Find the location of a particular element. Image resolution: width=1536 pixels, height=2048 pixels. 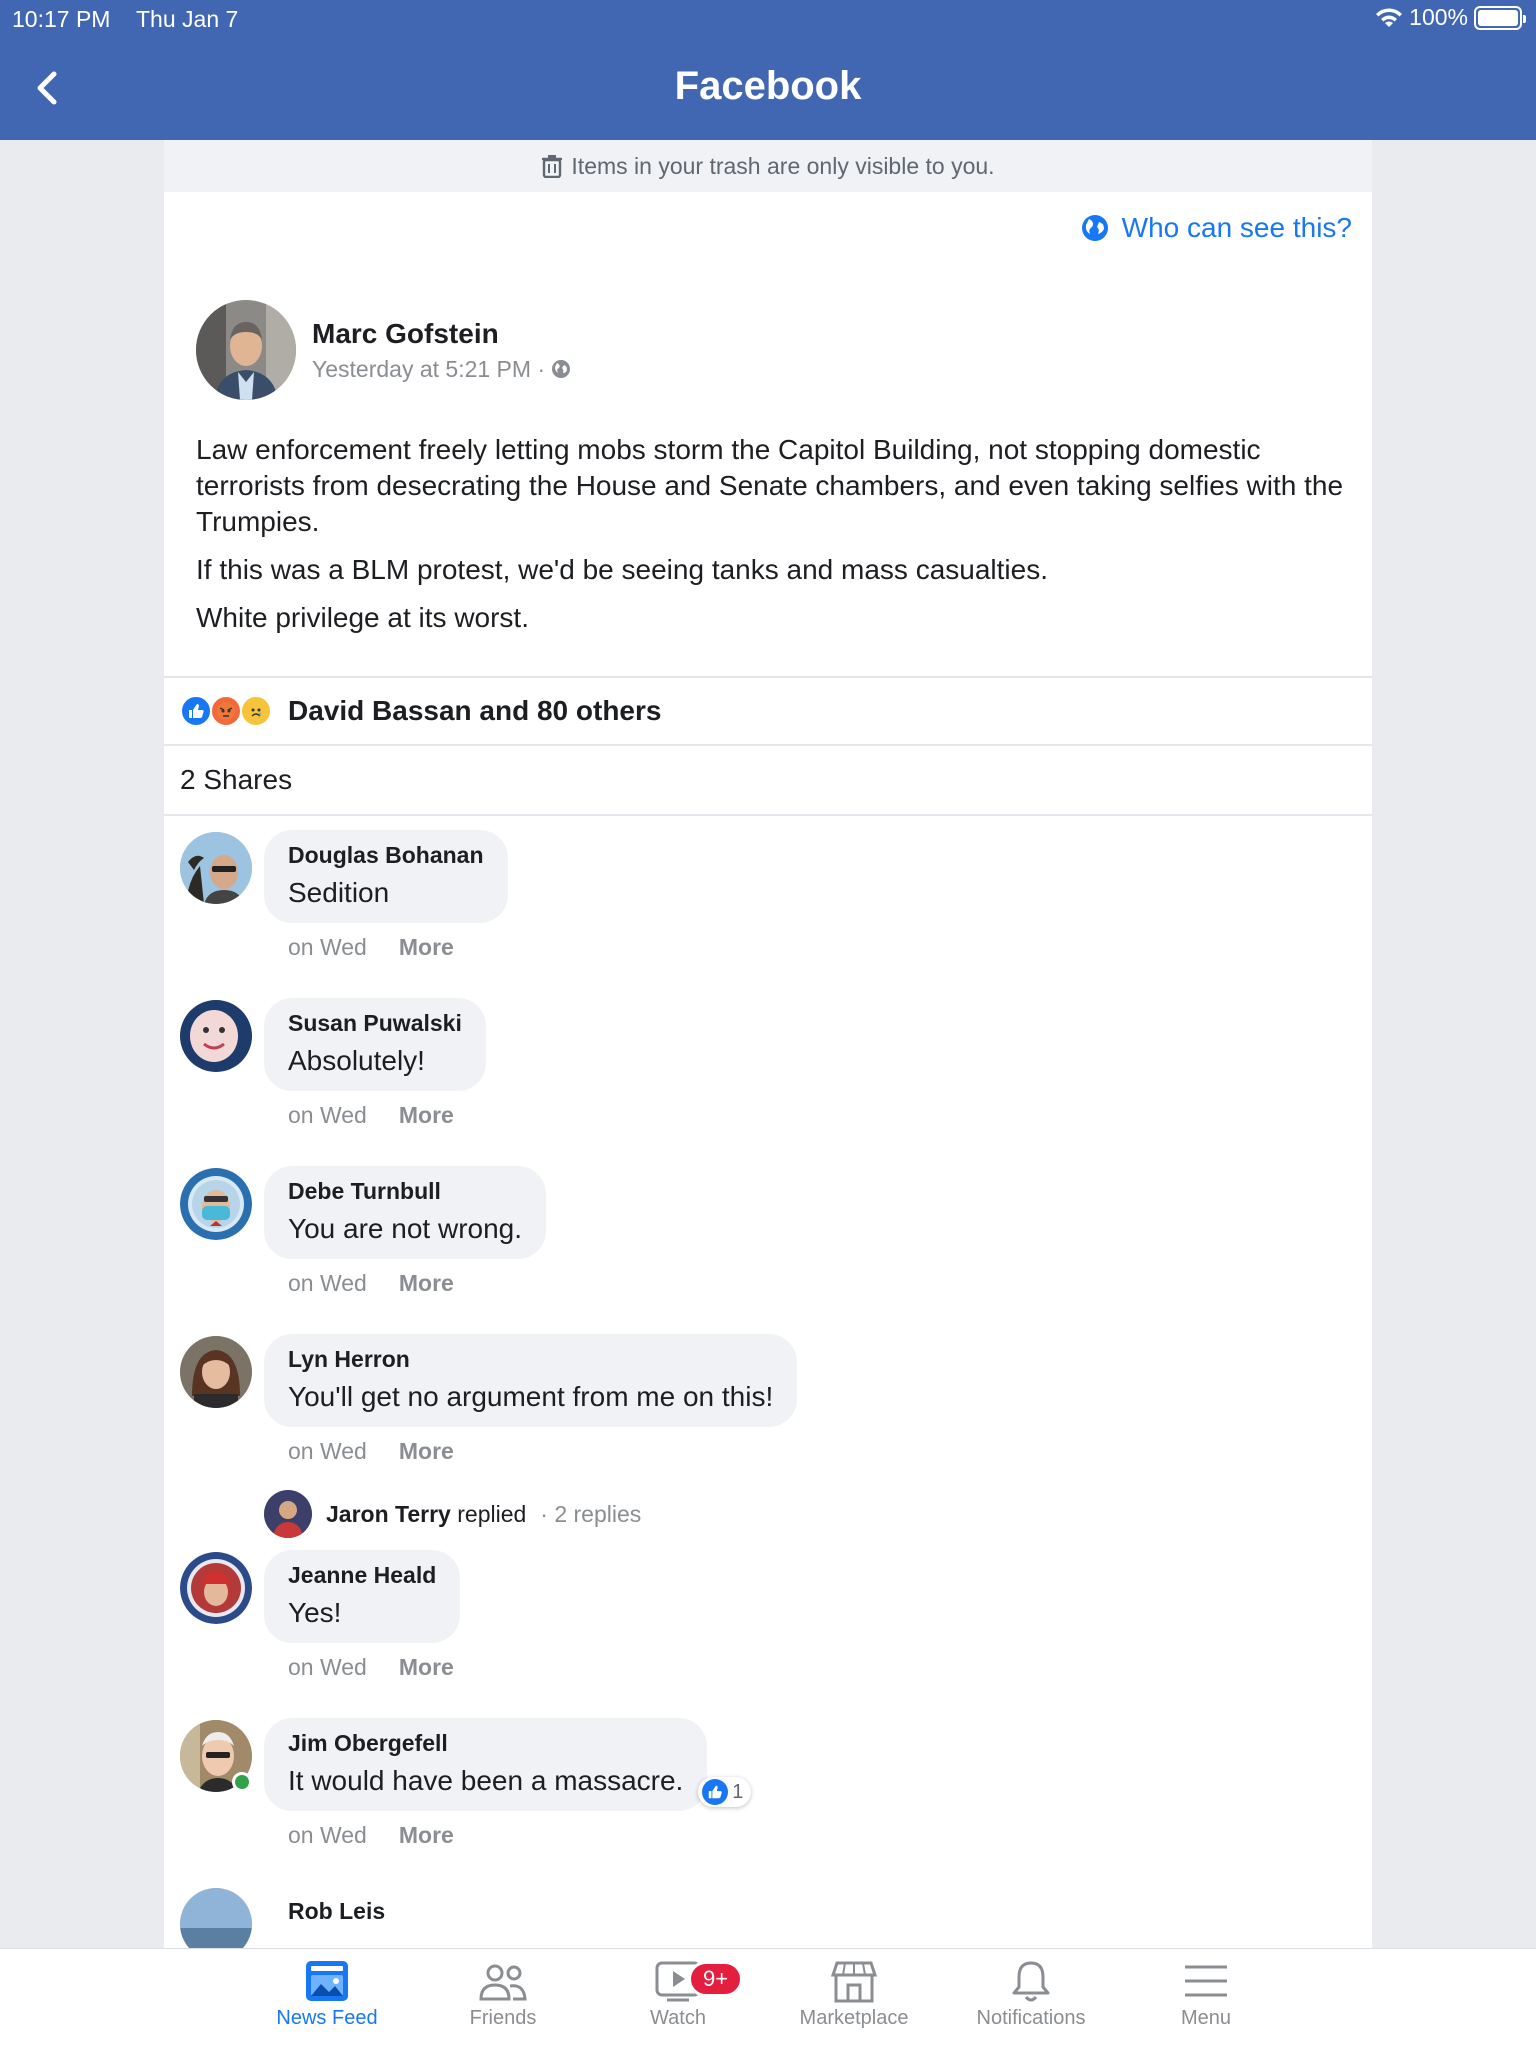

commenter-name: Douglas Bohanan is located at coordinates (386, 855).